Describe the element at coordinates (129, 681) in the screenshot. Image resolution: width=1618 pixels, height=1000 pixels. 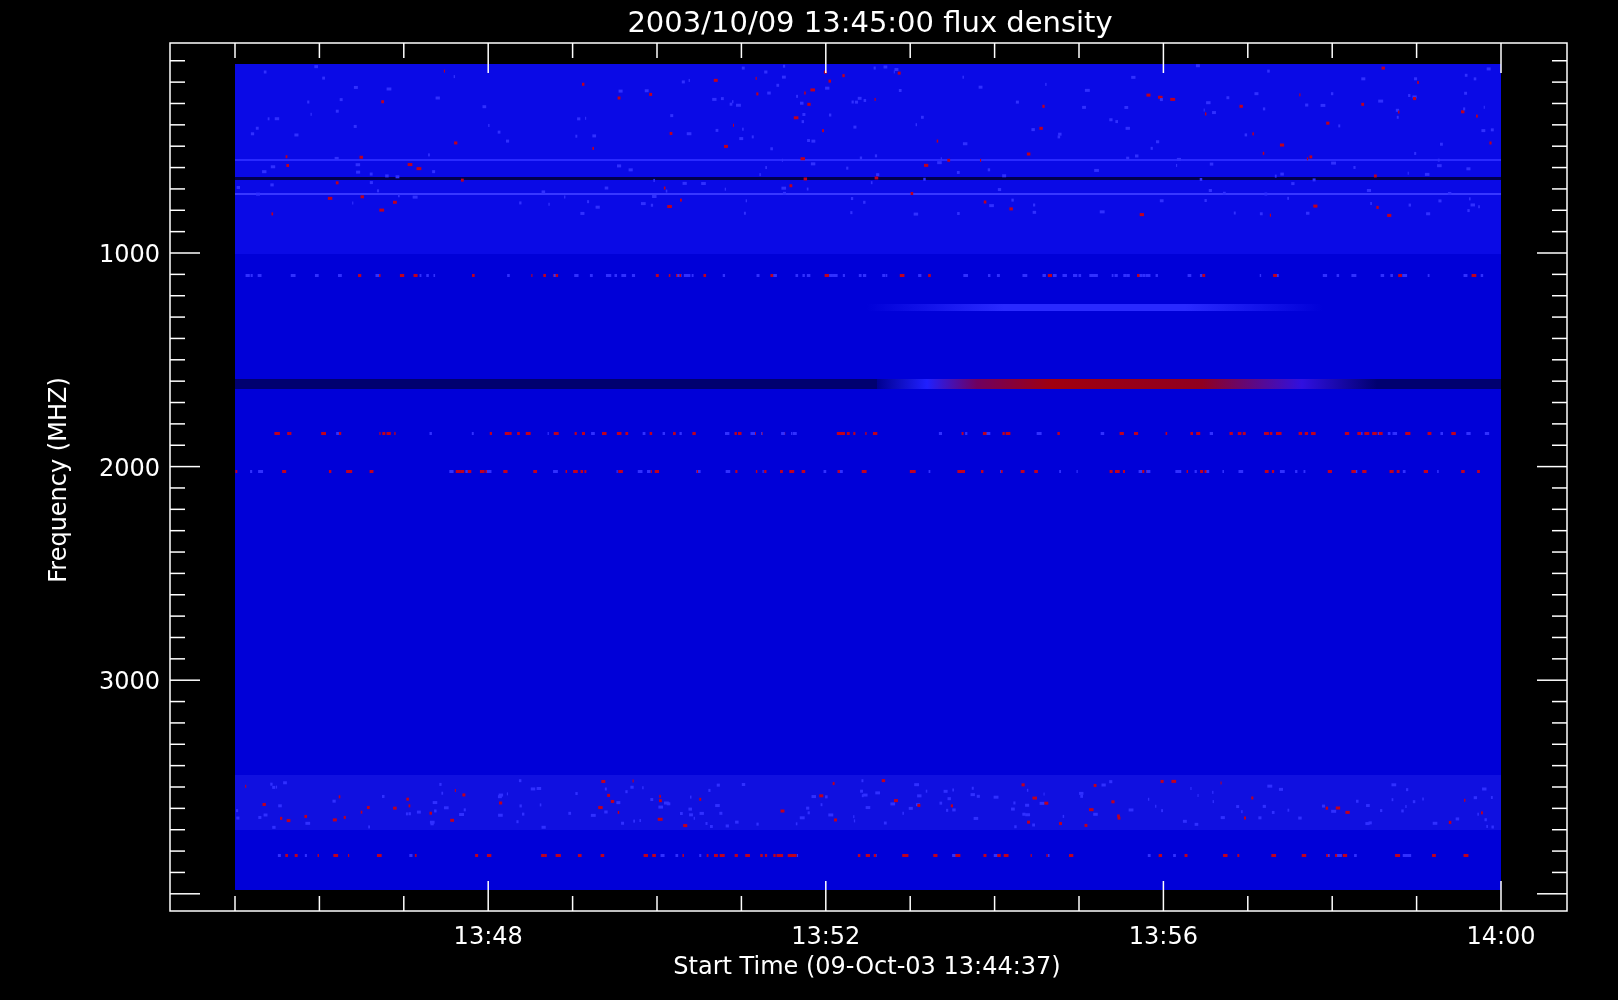
I see `y-tick-label: 3000` at that location.